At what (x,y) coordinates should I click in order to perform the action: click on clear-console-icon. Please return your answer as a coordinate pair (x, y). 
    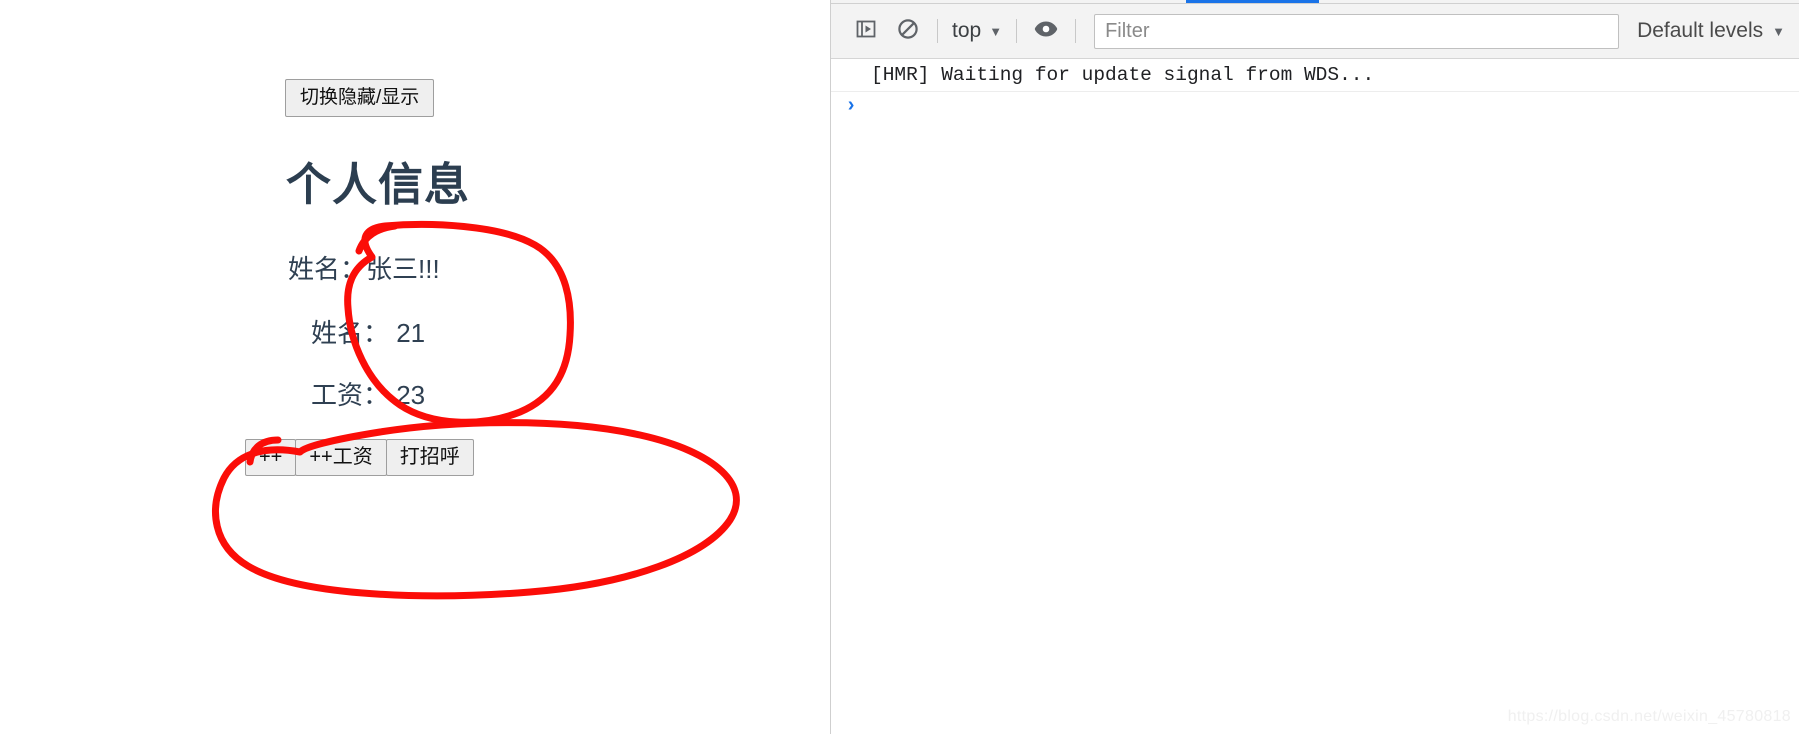
    Looking at the image, I should click on (908, 31).